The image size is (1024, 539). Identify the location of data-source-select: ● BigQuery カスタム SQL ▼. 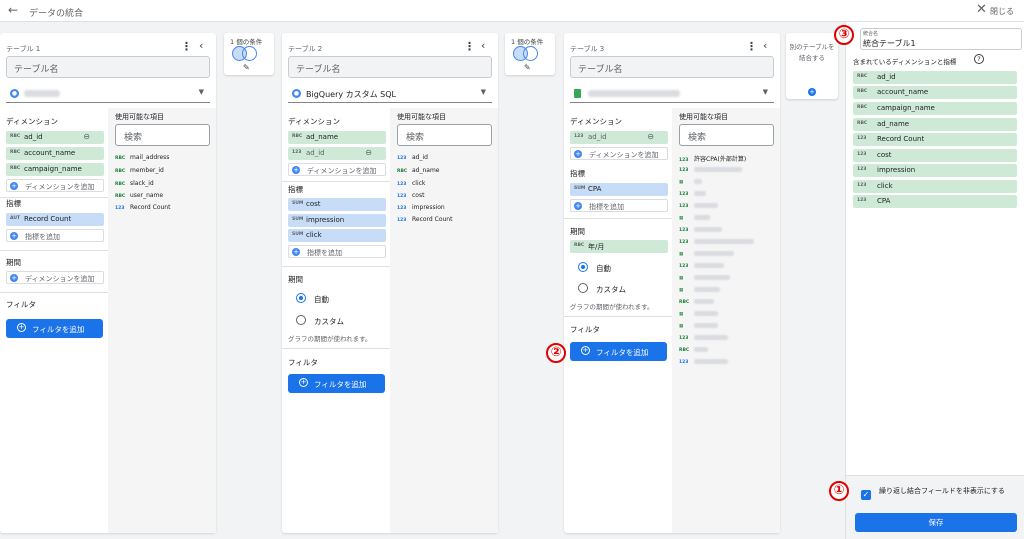
(390, 93).